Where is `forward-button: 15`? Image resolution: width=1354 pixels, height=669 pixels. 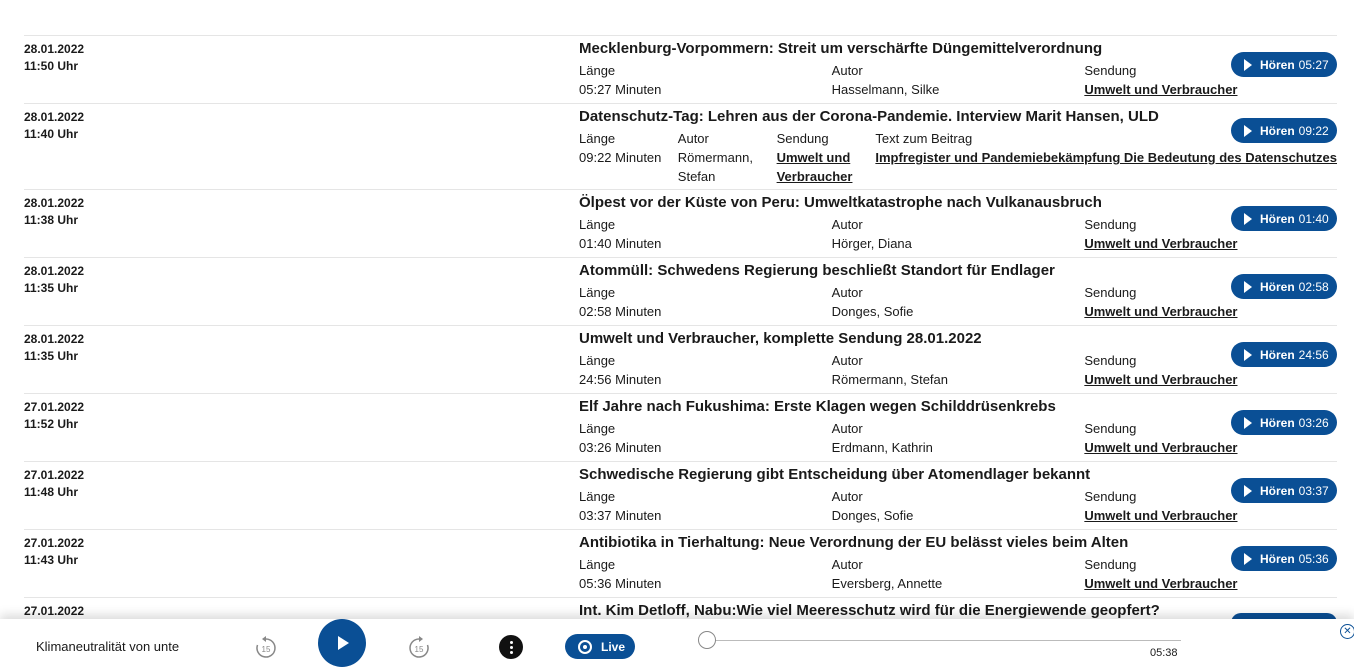
forward-button: 15 is located at coordinates (419, 648).